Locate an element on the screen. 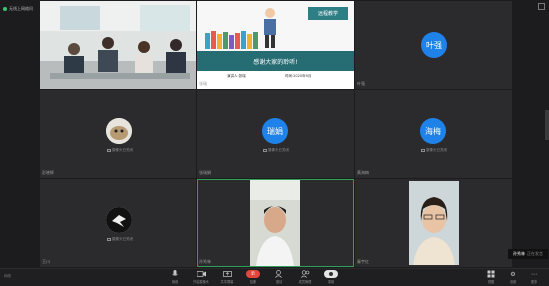 The width and height of the screenshot is (549, 286). settings-icon: ⚙ is located at coordinates (513, 274).